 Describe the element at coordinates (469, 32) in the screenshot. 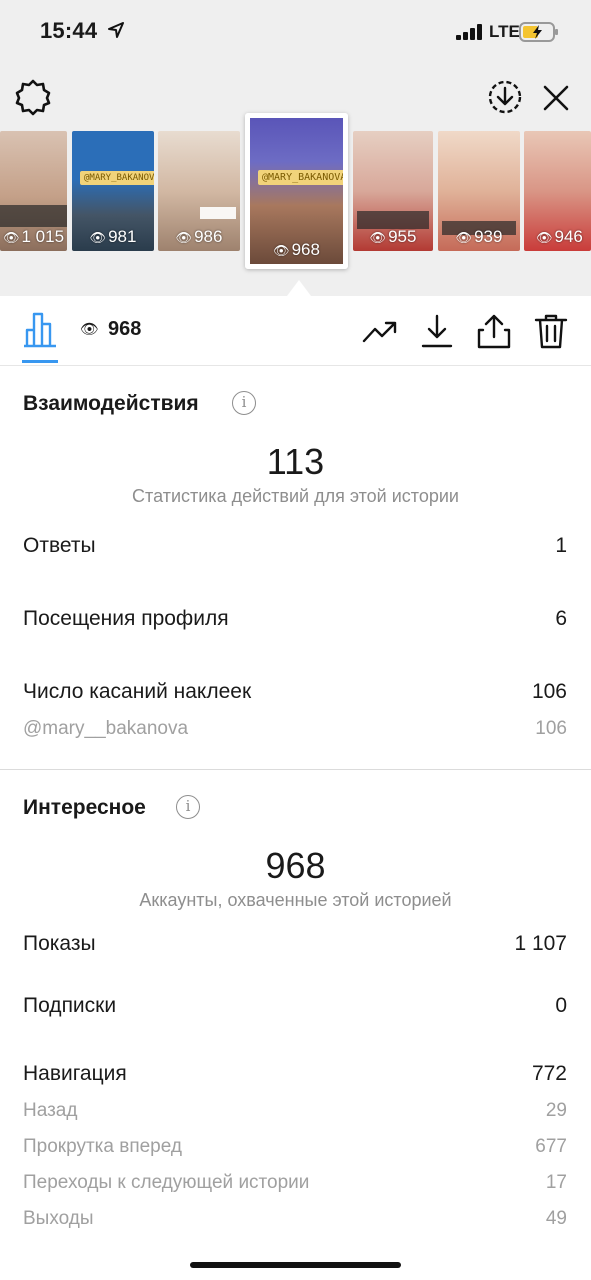

I see `signal-icon` at that location.